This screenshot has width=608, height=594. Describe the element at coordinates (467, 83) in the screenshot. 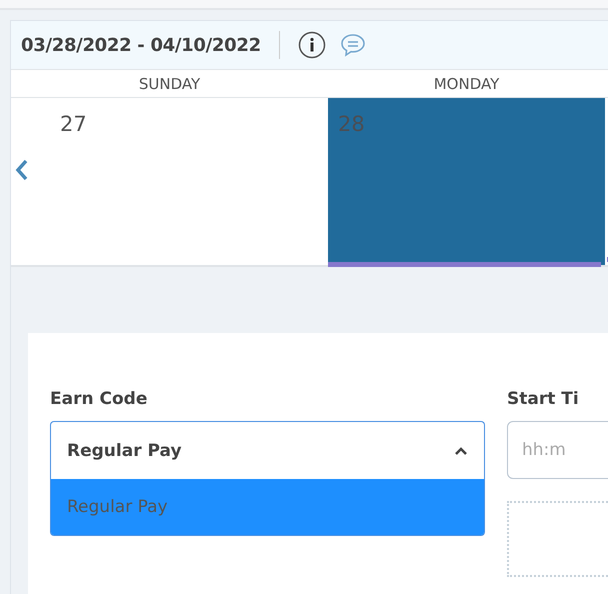

I see `day-name: MONDAY` at that location.